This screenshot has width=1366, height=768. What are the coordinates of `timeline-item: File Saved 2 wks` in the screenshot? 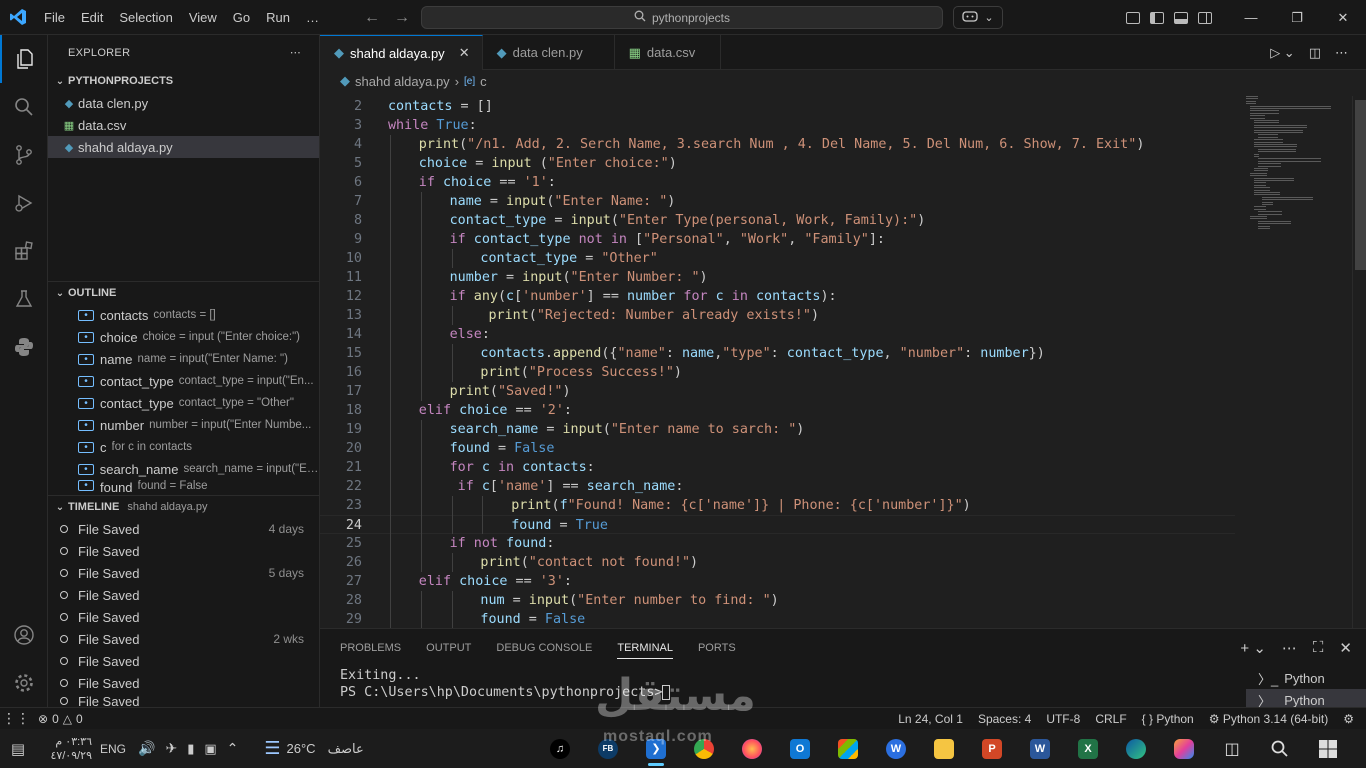 It's located at (183, 639).